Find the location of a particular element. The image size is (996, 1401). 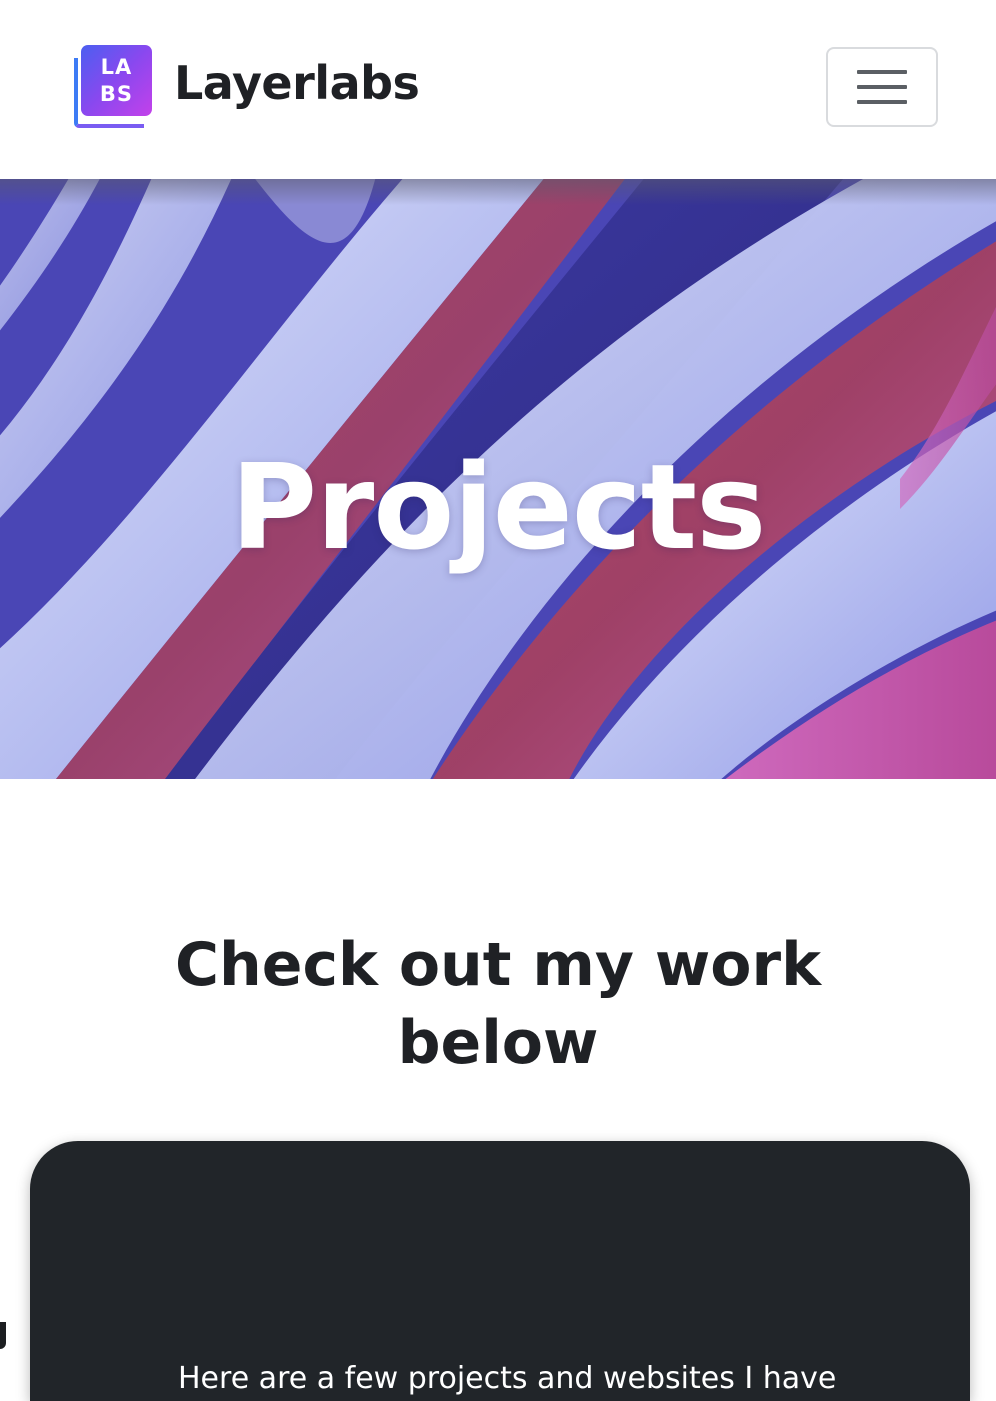

logo: LA BS is located at coordinates (113, 87).